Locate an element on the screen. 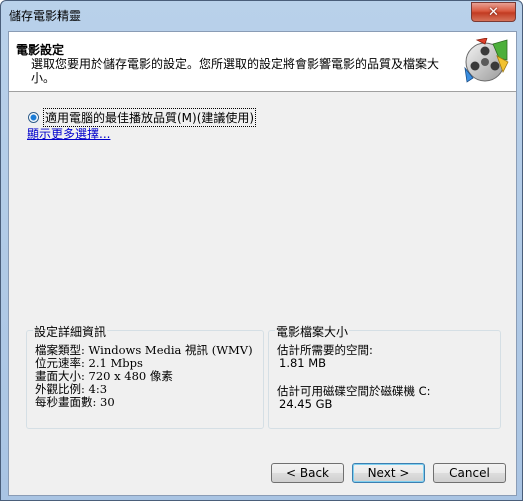 This screenshot has width=523, height=501. close-icon: ✕ is located at coordinates (493, 12).